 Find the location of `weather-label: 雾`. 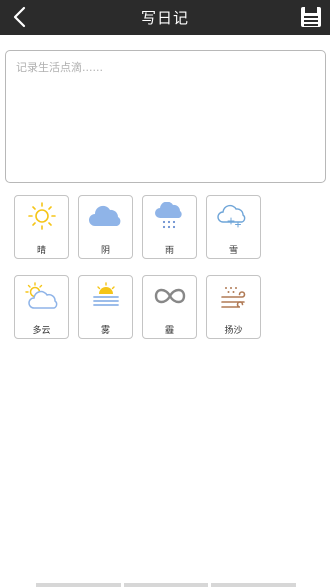

weather-label: 雾 is located at coordinates (105, 331).